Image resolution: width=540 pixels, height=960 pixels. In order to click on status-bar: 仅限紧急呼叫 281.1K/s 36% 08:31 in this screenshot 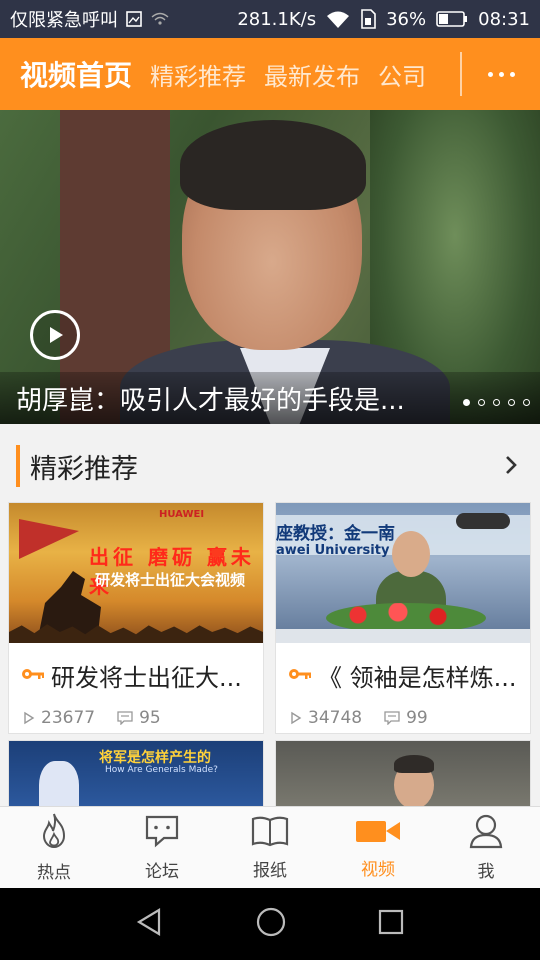, I will do `click(270, 19)`.